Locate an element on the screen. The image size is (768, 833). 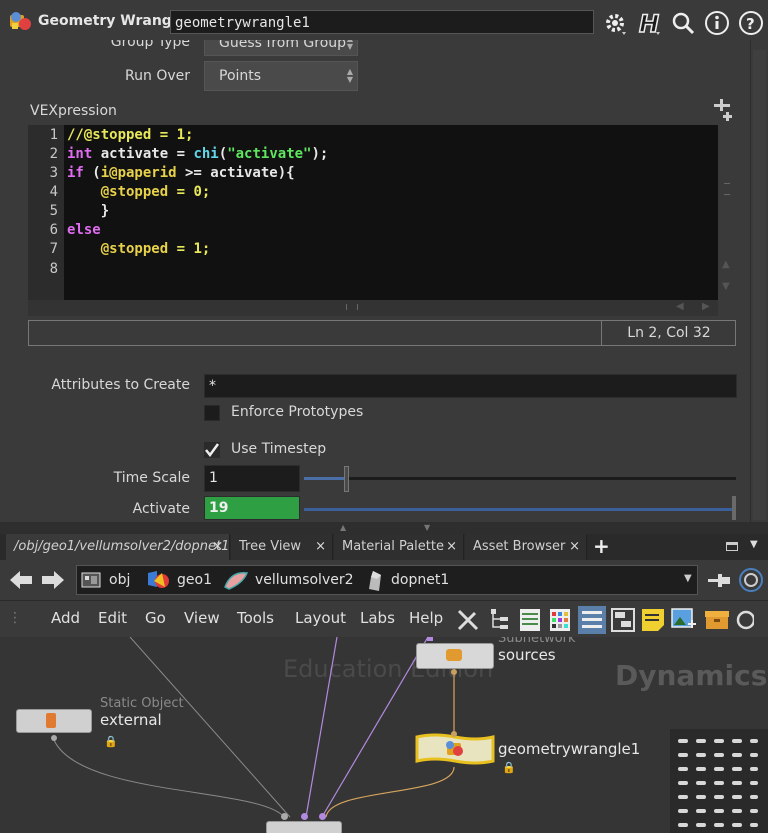
collapse-up-icon: ▲ is located at coordinates (343, 527).